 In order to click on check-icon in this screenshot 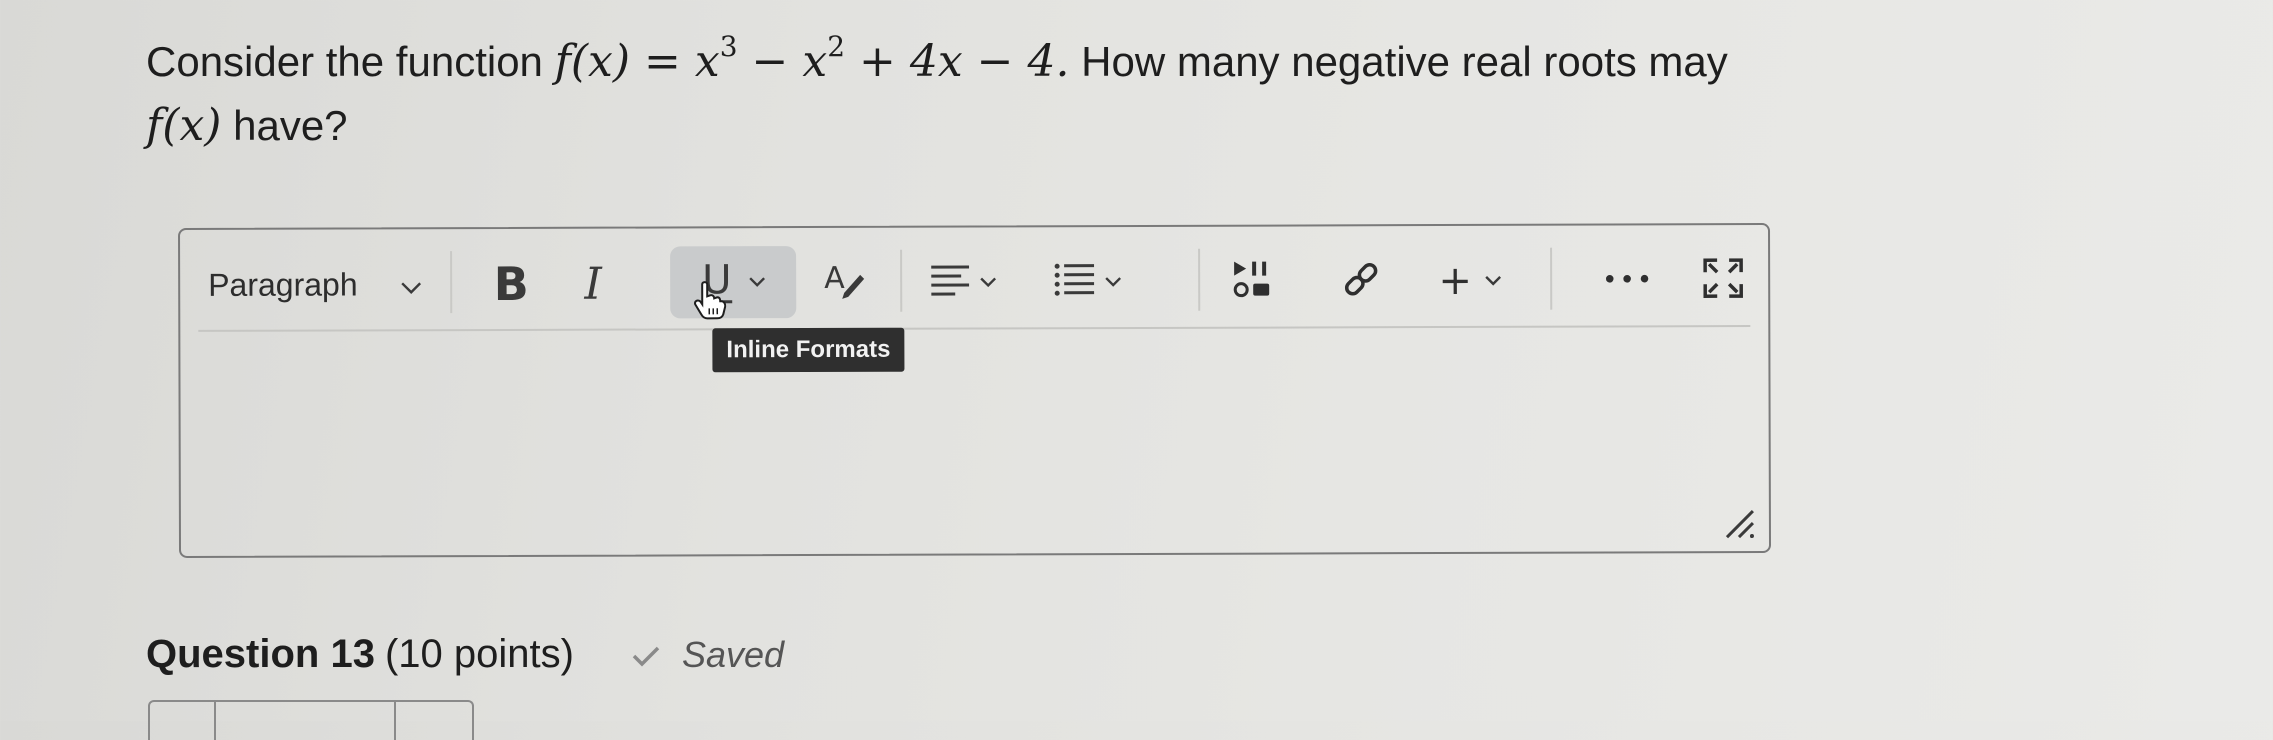, I will do `click(646, 655)`.